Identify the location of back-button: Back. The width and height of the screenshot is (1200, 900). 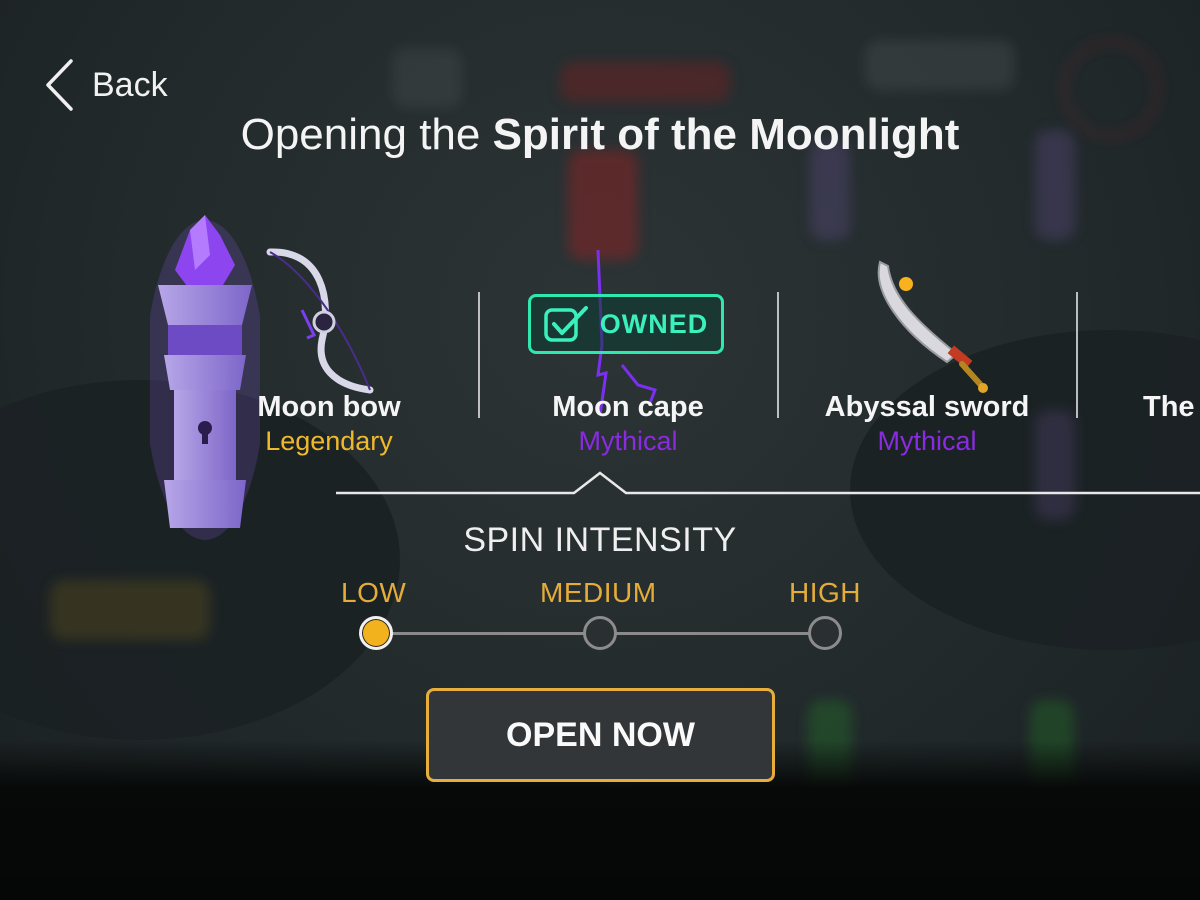
(106, 85).